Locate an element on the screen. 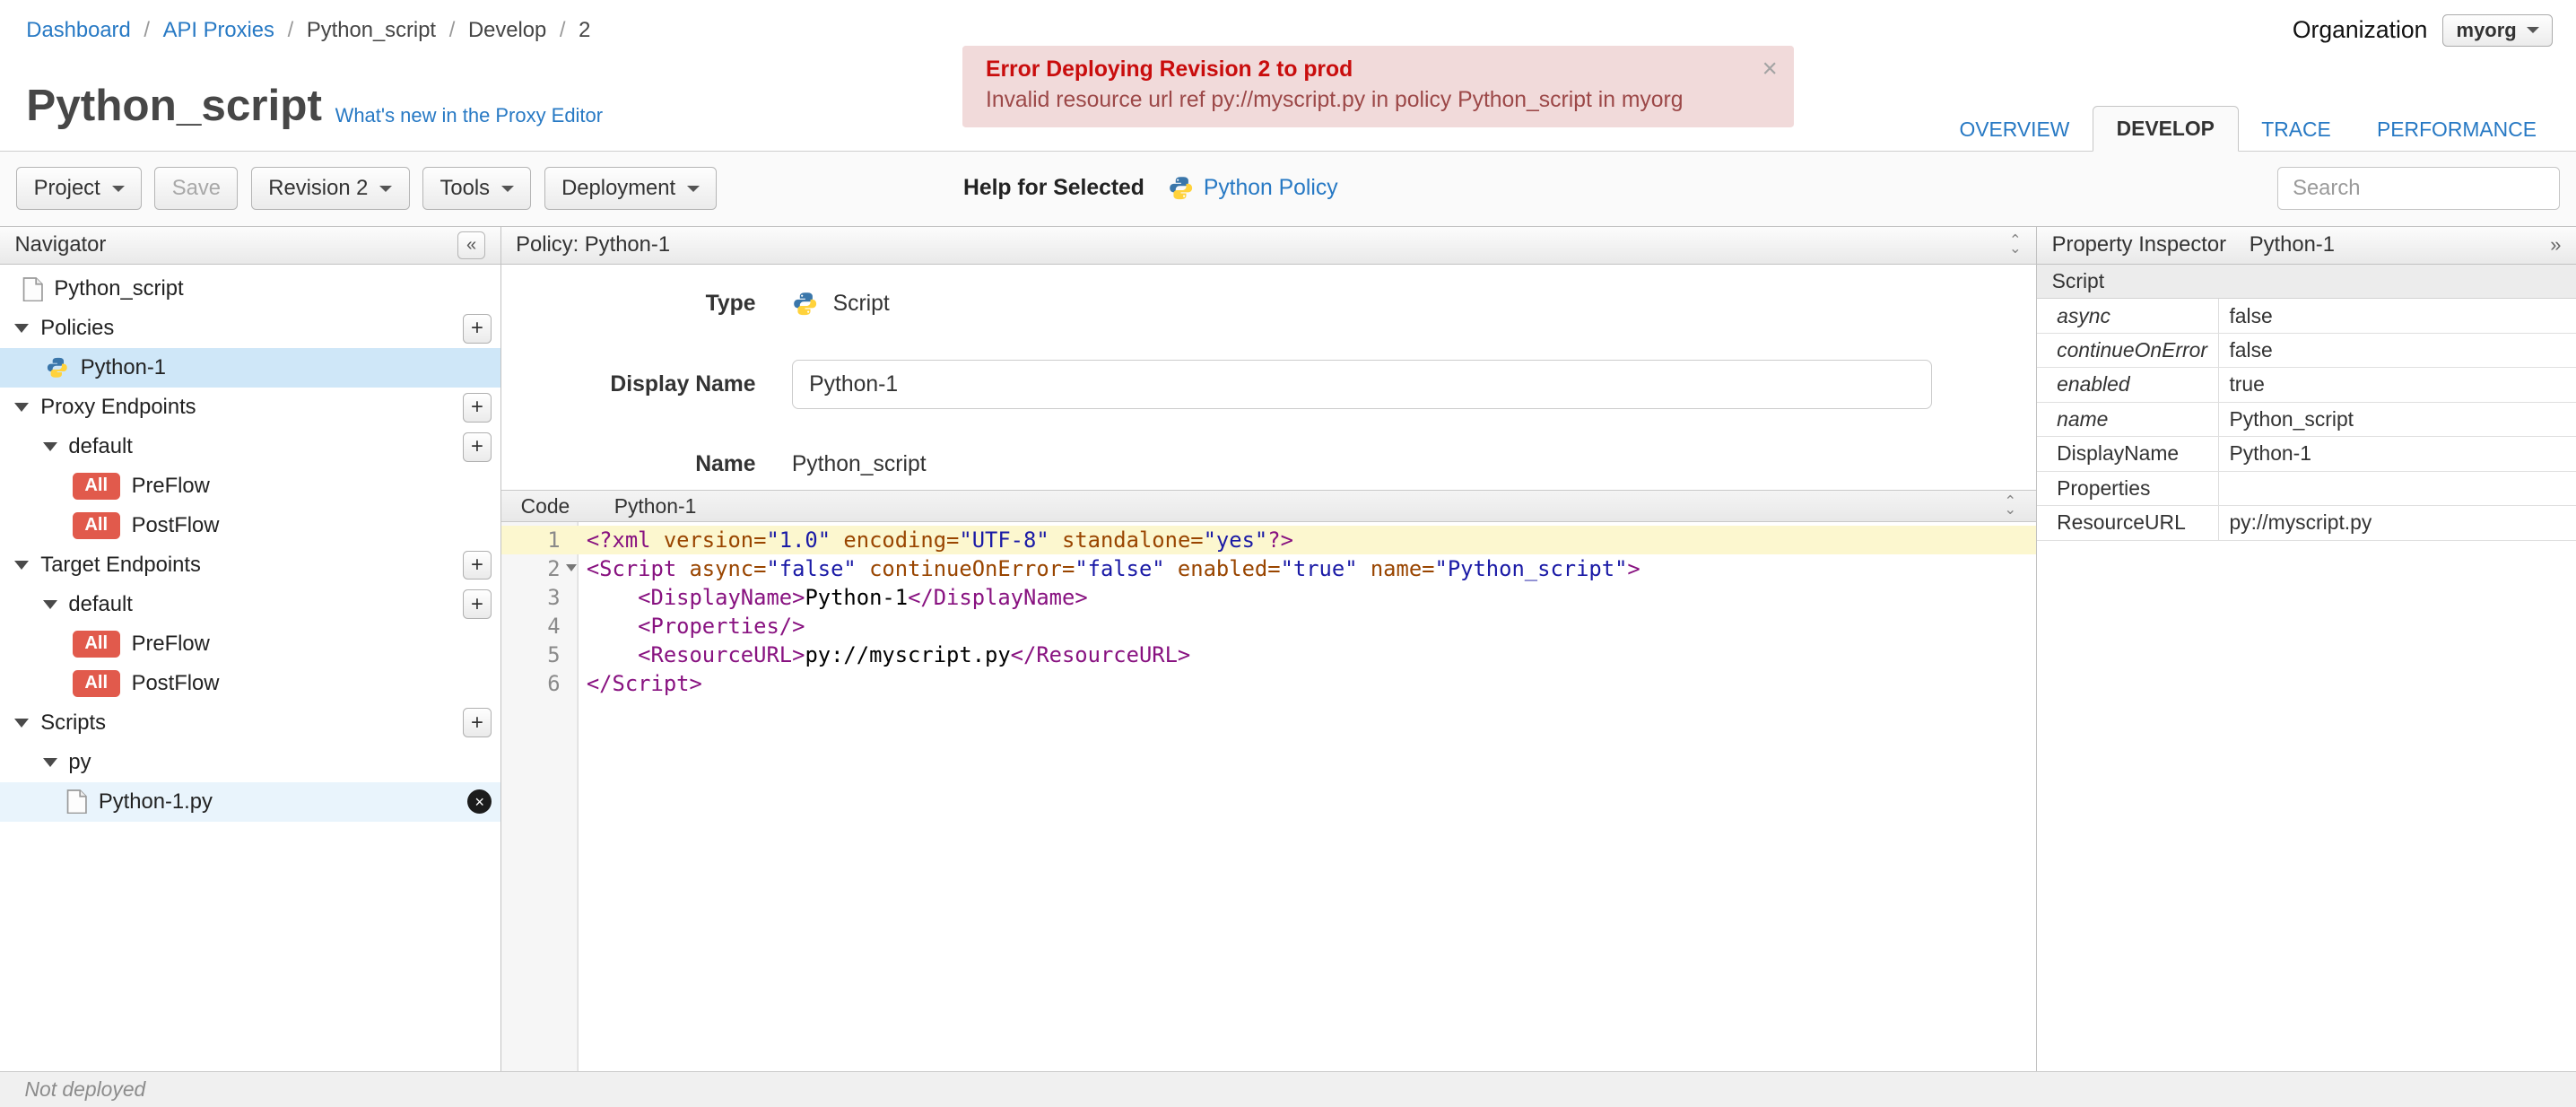 This screenshot has width=2576, height=1107. policy-panel-header: Policy: Python-1 ⌃ ⌄ is located at coordinates (1268, 245).